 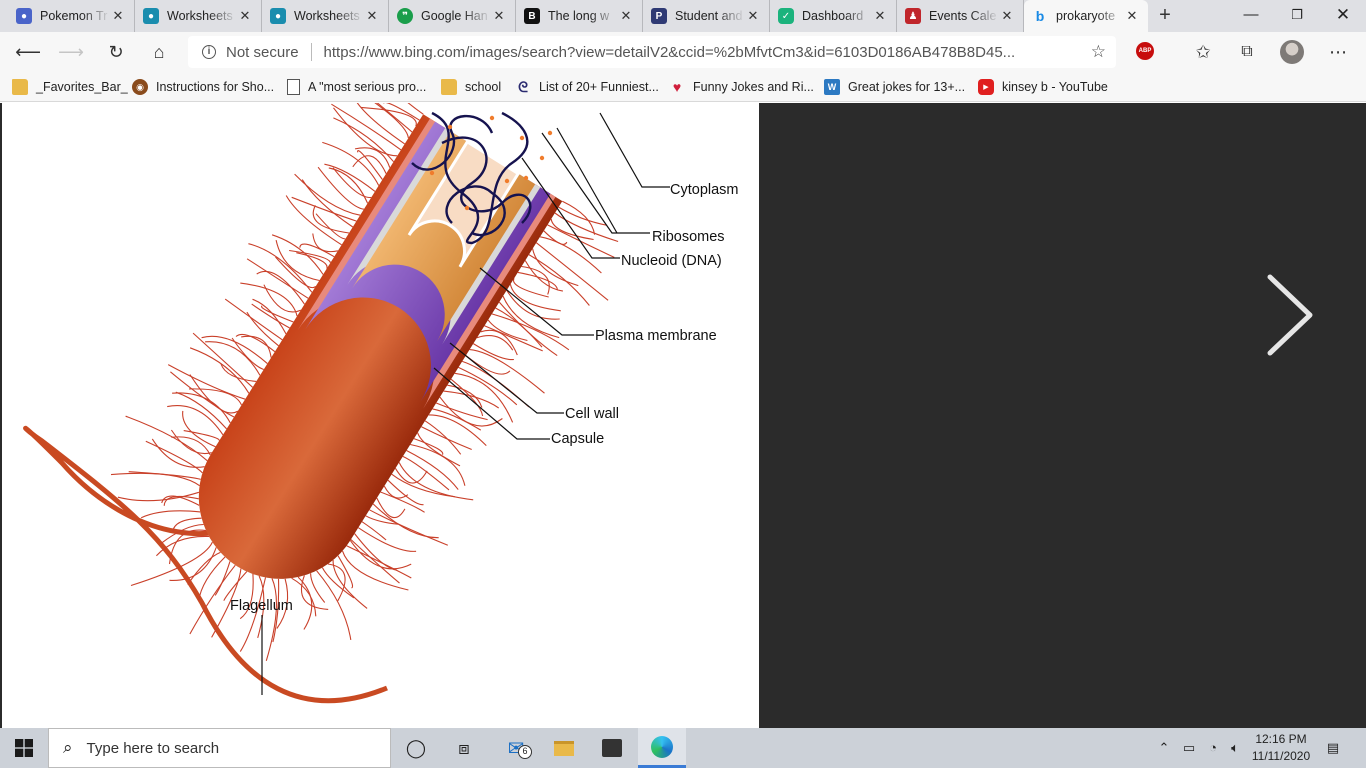 I want to click on tab-active: b prokaryote ✕, so click(x=1086, y=16).